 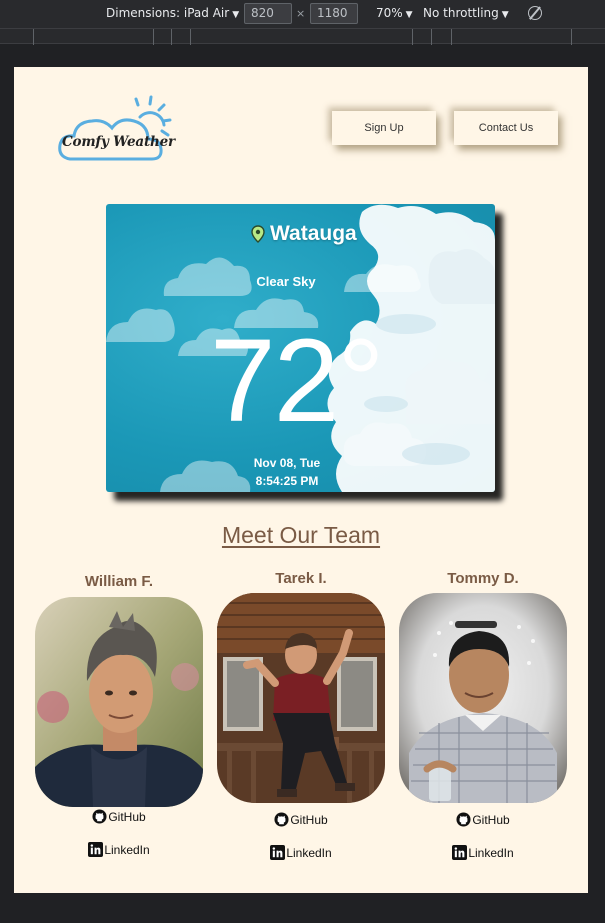 What do you see at coordinates (506, 128) in the screenshot?
I see `contact-us-button: Contact Us` at bounding box center [506, 128].